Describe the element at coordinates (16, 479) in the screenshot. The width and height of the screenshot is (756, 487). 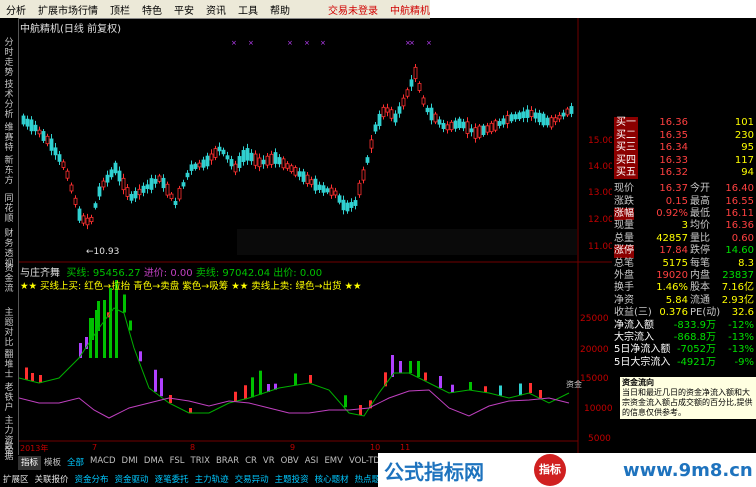
I see `extension-tab: 扩展区` at that location.